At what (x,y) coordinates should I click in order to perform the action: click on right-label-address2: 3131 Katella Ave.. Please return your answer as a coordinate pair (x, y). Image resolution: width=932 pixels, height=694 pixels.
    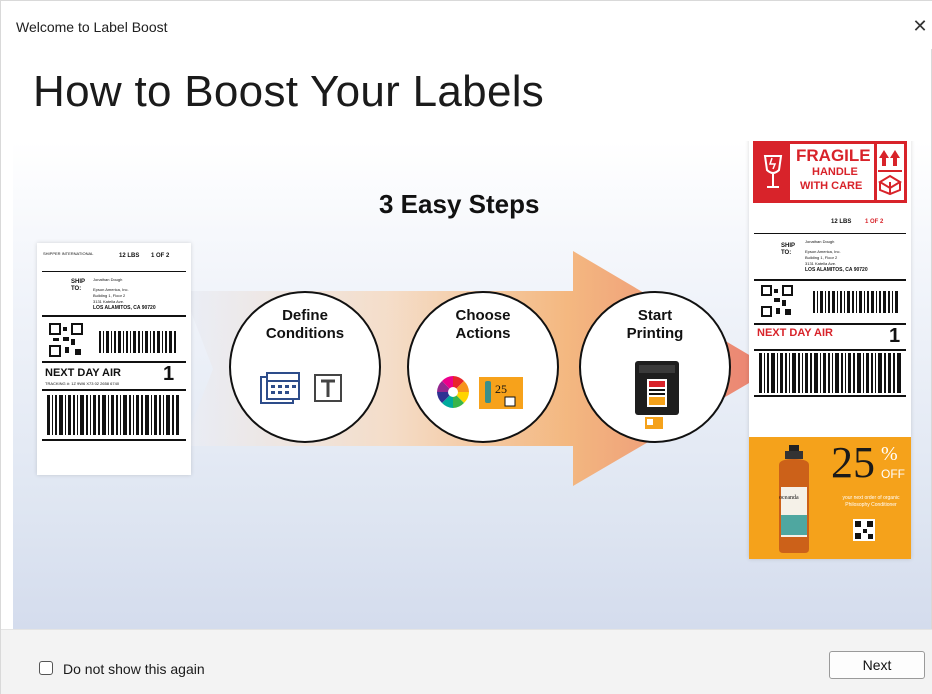
    Looking at the image, I should click on (821, 263).